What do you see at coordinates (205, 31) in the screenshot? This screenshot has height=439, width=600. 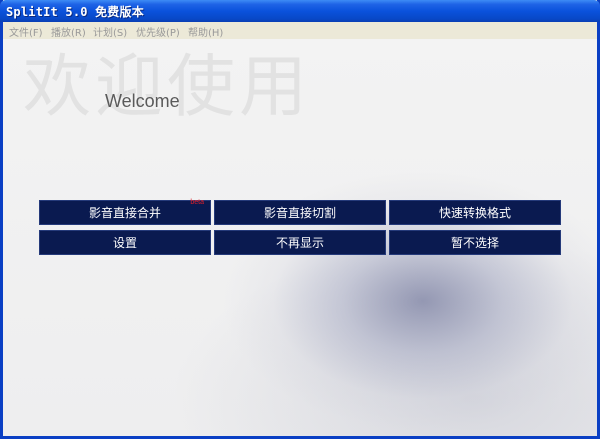 I see `menu-help: 帮助(H)` at bounding box center [205, 31].